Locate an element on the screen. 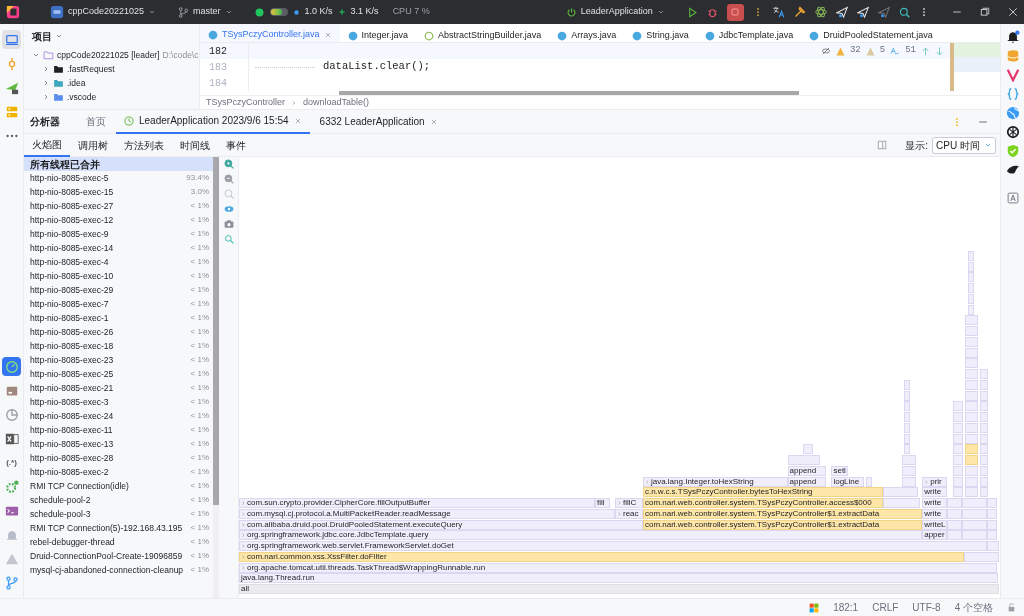  flame-frame: writeL is located at coordinates (935, 524).